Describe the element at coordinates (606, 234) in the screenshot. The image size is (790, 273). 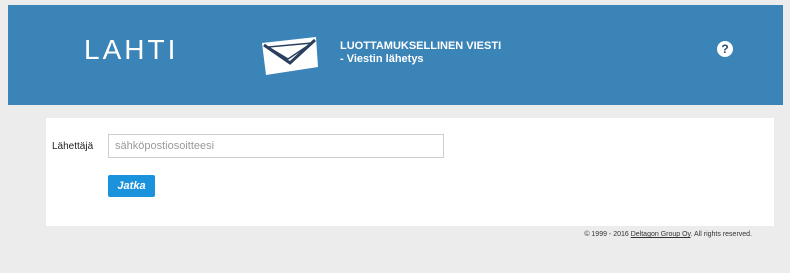
I see `copyright-prefix: © 1999 - 2016` at that location.